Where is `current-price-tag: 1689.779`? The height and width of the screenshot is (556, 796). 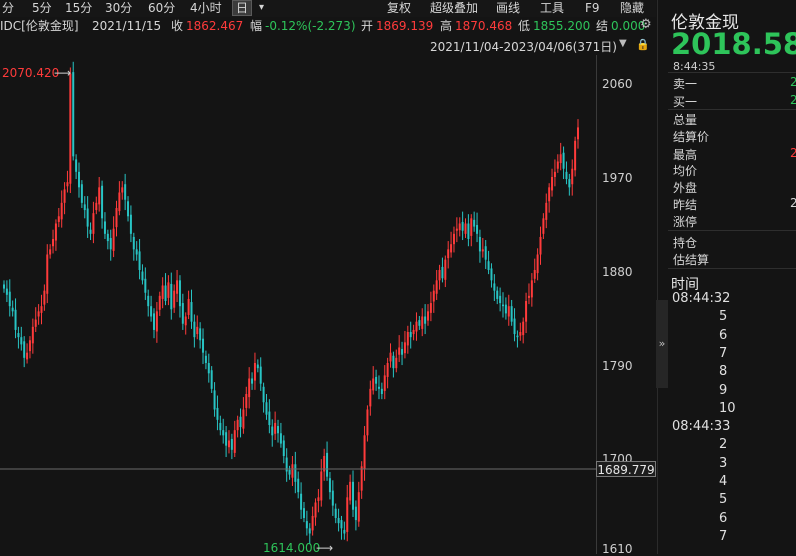
current-price-tag: 1689.779 is located at coordinates (626, 469).